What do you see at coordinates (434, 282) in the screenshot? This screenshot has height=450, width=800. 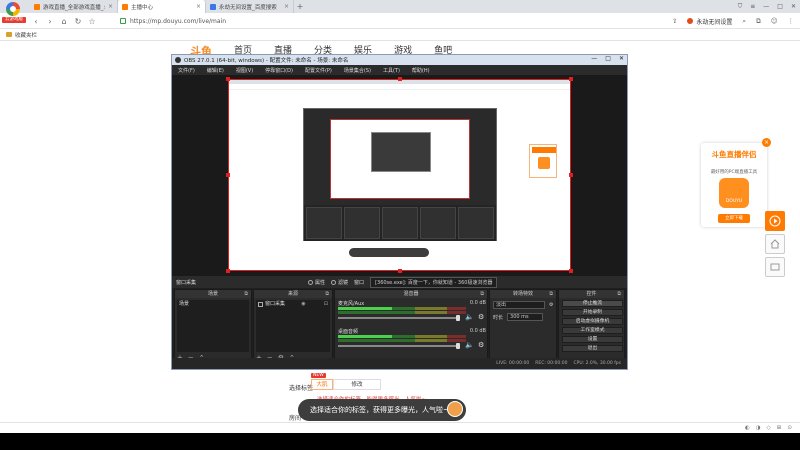 I see `window-select: [360se.exe]: 百度一下，你就知道 - 360极速浏览器` at bounding box center [434, 282].